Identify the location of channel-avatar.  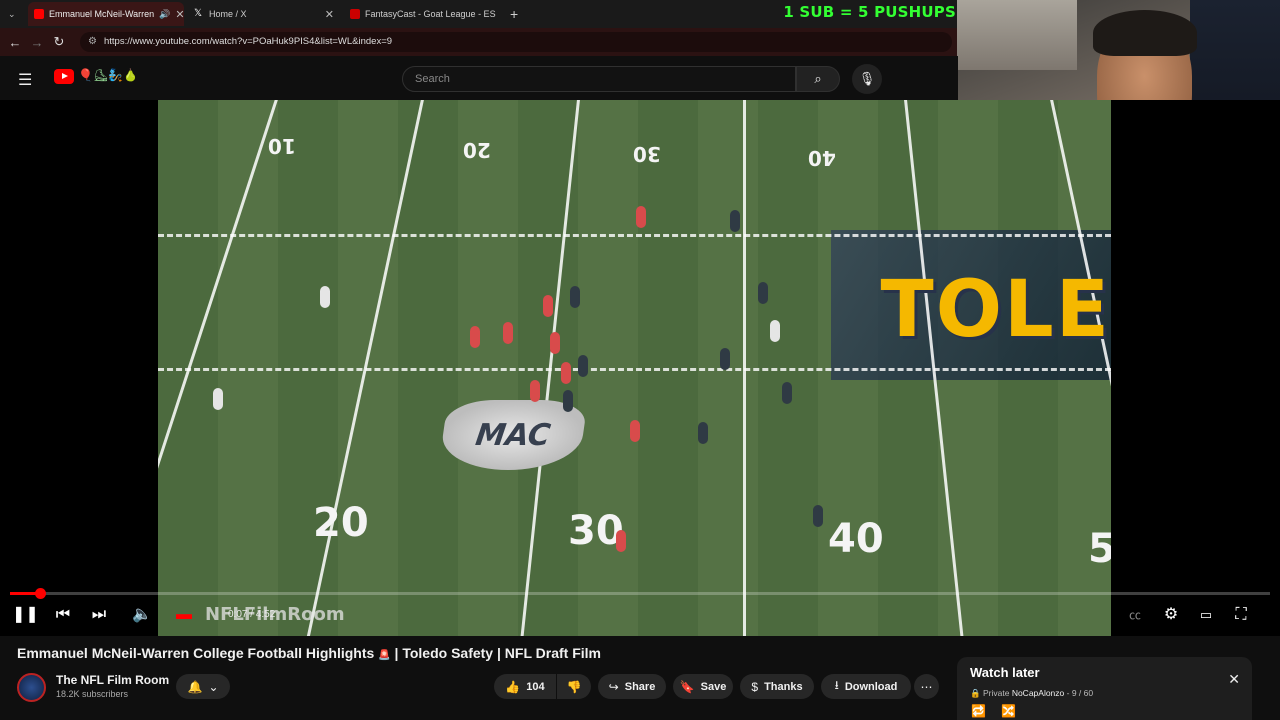
(31, 687).